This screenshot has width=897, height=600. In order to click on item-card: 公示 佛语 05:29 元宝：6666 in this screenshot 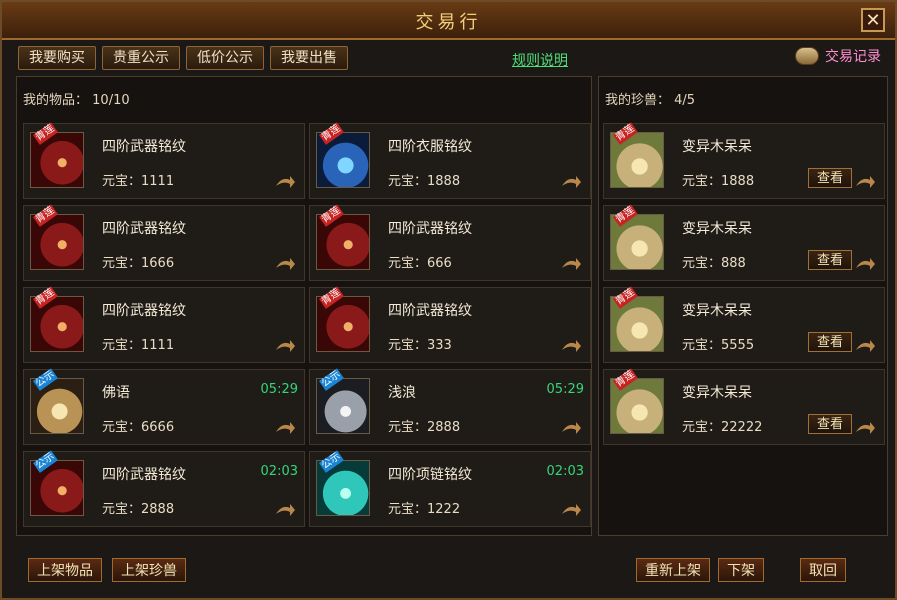, I will do `click(164, 406)`.